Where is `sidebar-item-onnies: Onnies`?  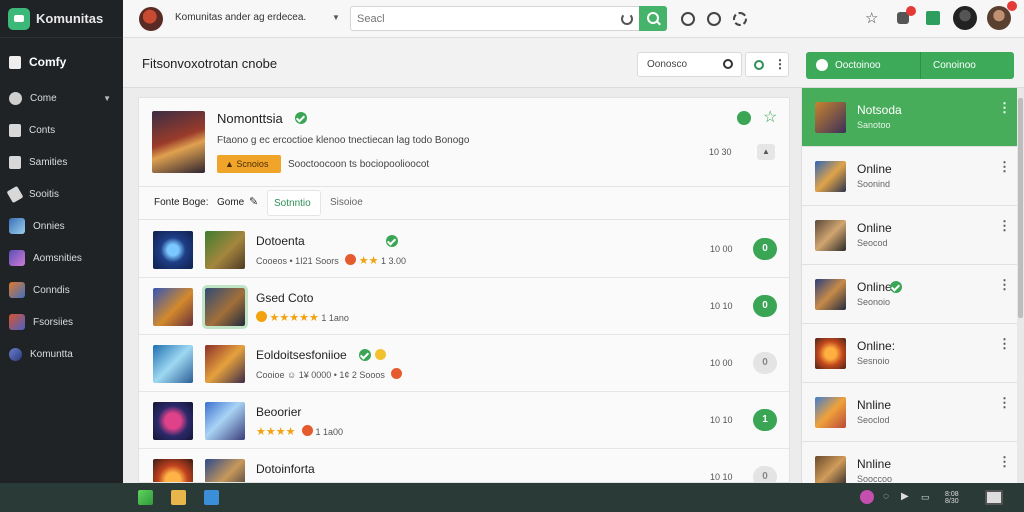
sidebar-item-onnies: Onnies is located at coordinates (61, 226).